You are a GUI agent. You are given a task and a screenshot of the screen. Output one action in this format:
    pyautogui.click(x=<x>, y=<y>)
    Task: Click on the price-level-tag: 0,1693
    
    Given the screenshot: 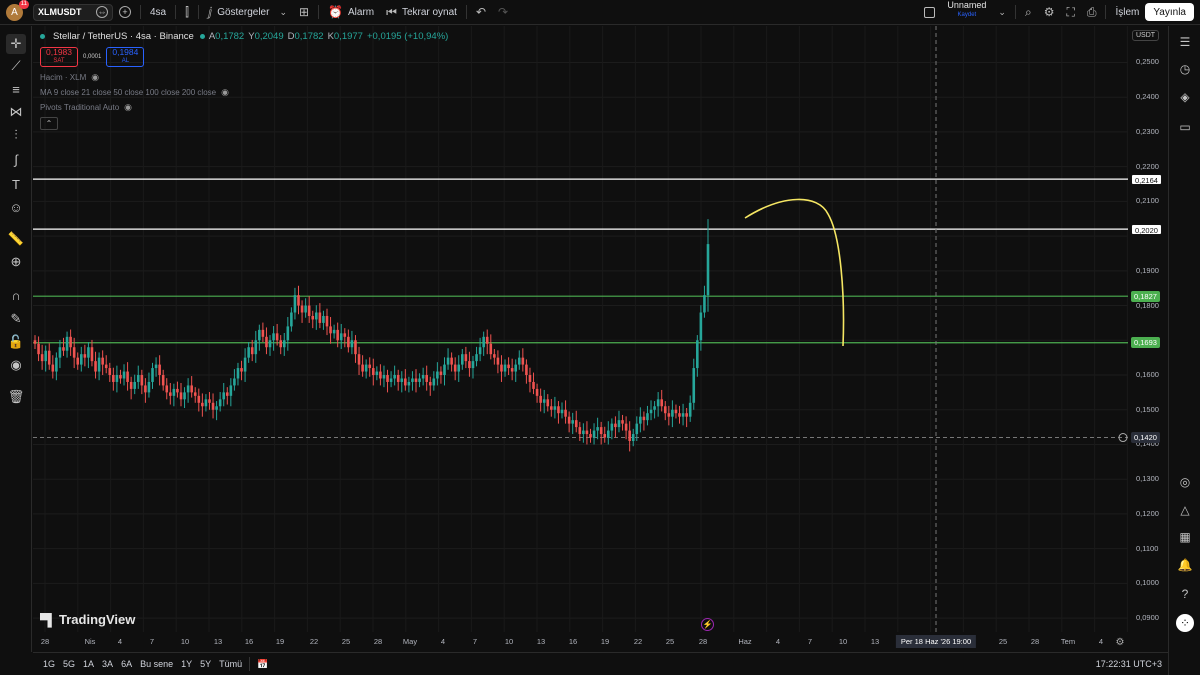 What is the action you would take?
    pyautogui.click(x=1145, y=343)
    